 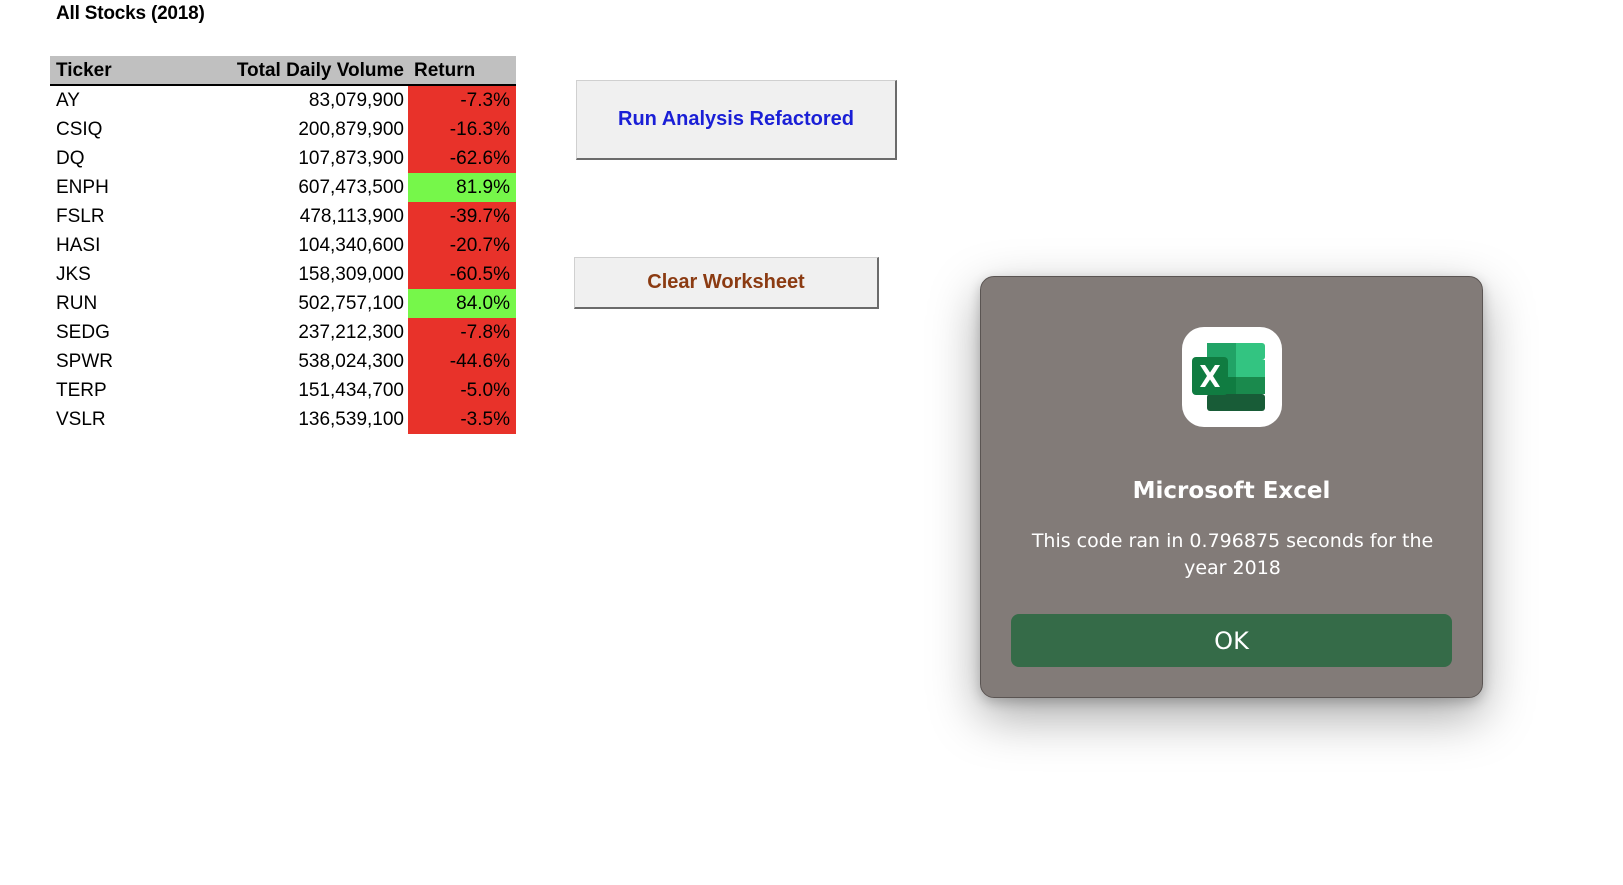 What do you see at coordinates (314, 275) in the screenshot?
I see `cell-volume: 158,309,000` at bounding box center [314, 275].